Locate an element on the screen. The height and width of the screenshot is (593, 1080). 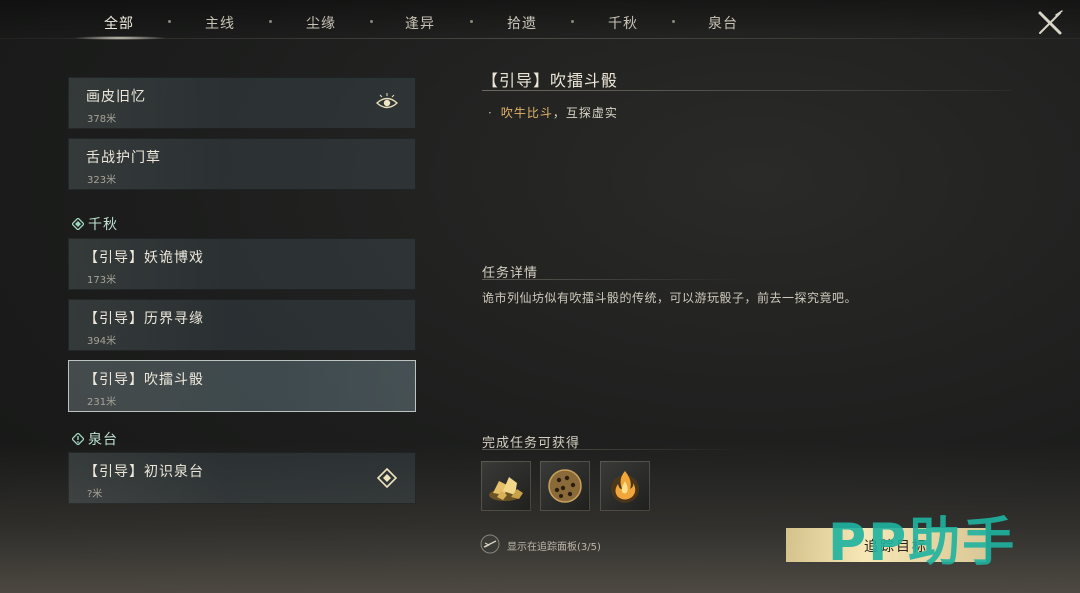
flame-orb-icon is located at coordinates (625, 487).